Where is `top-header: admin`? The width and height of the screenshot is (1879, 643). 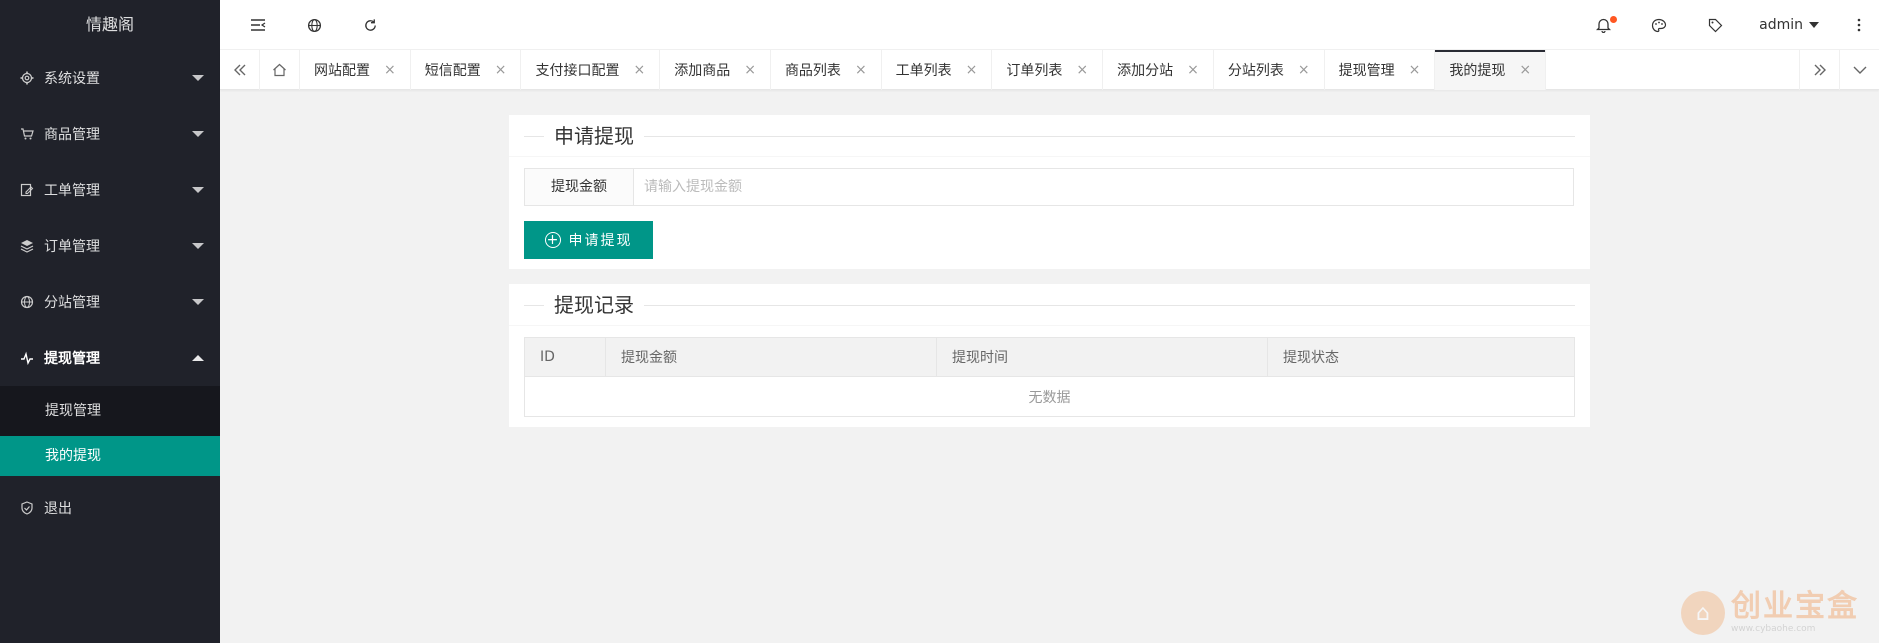
top-header: admin is located at coordinates (1049, 25).